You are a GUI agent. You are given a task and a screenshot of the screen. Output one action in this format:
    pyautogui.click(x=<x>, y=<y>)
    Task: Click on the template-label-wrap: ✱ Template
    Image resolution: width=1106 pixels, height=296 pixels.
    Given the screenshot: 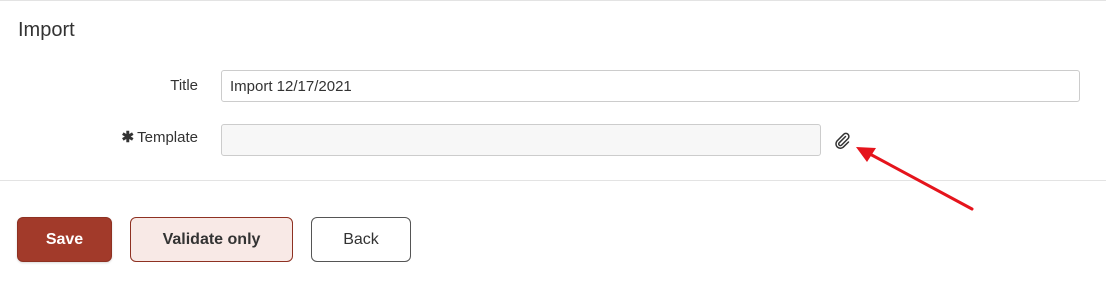 What is the action you would take?
    pyautogui.click(x=160, y=137)
    